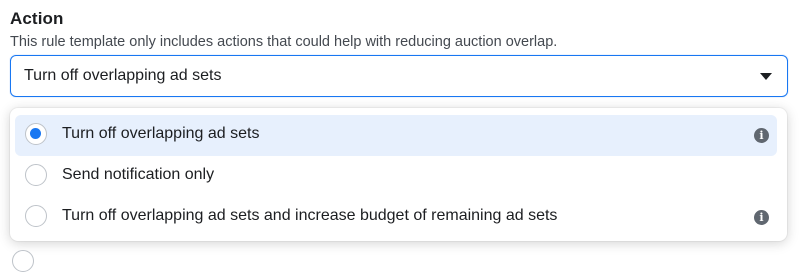 The width and height of the screenshot is (800, 272). I want to click on radio-button-checked, so click(36, 134).